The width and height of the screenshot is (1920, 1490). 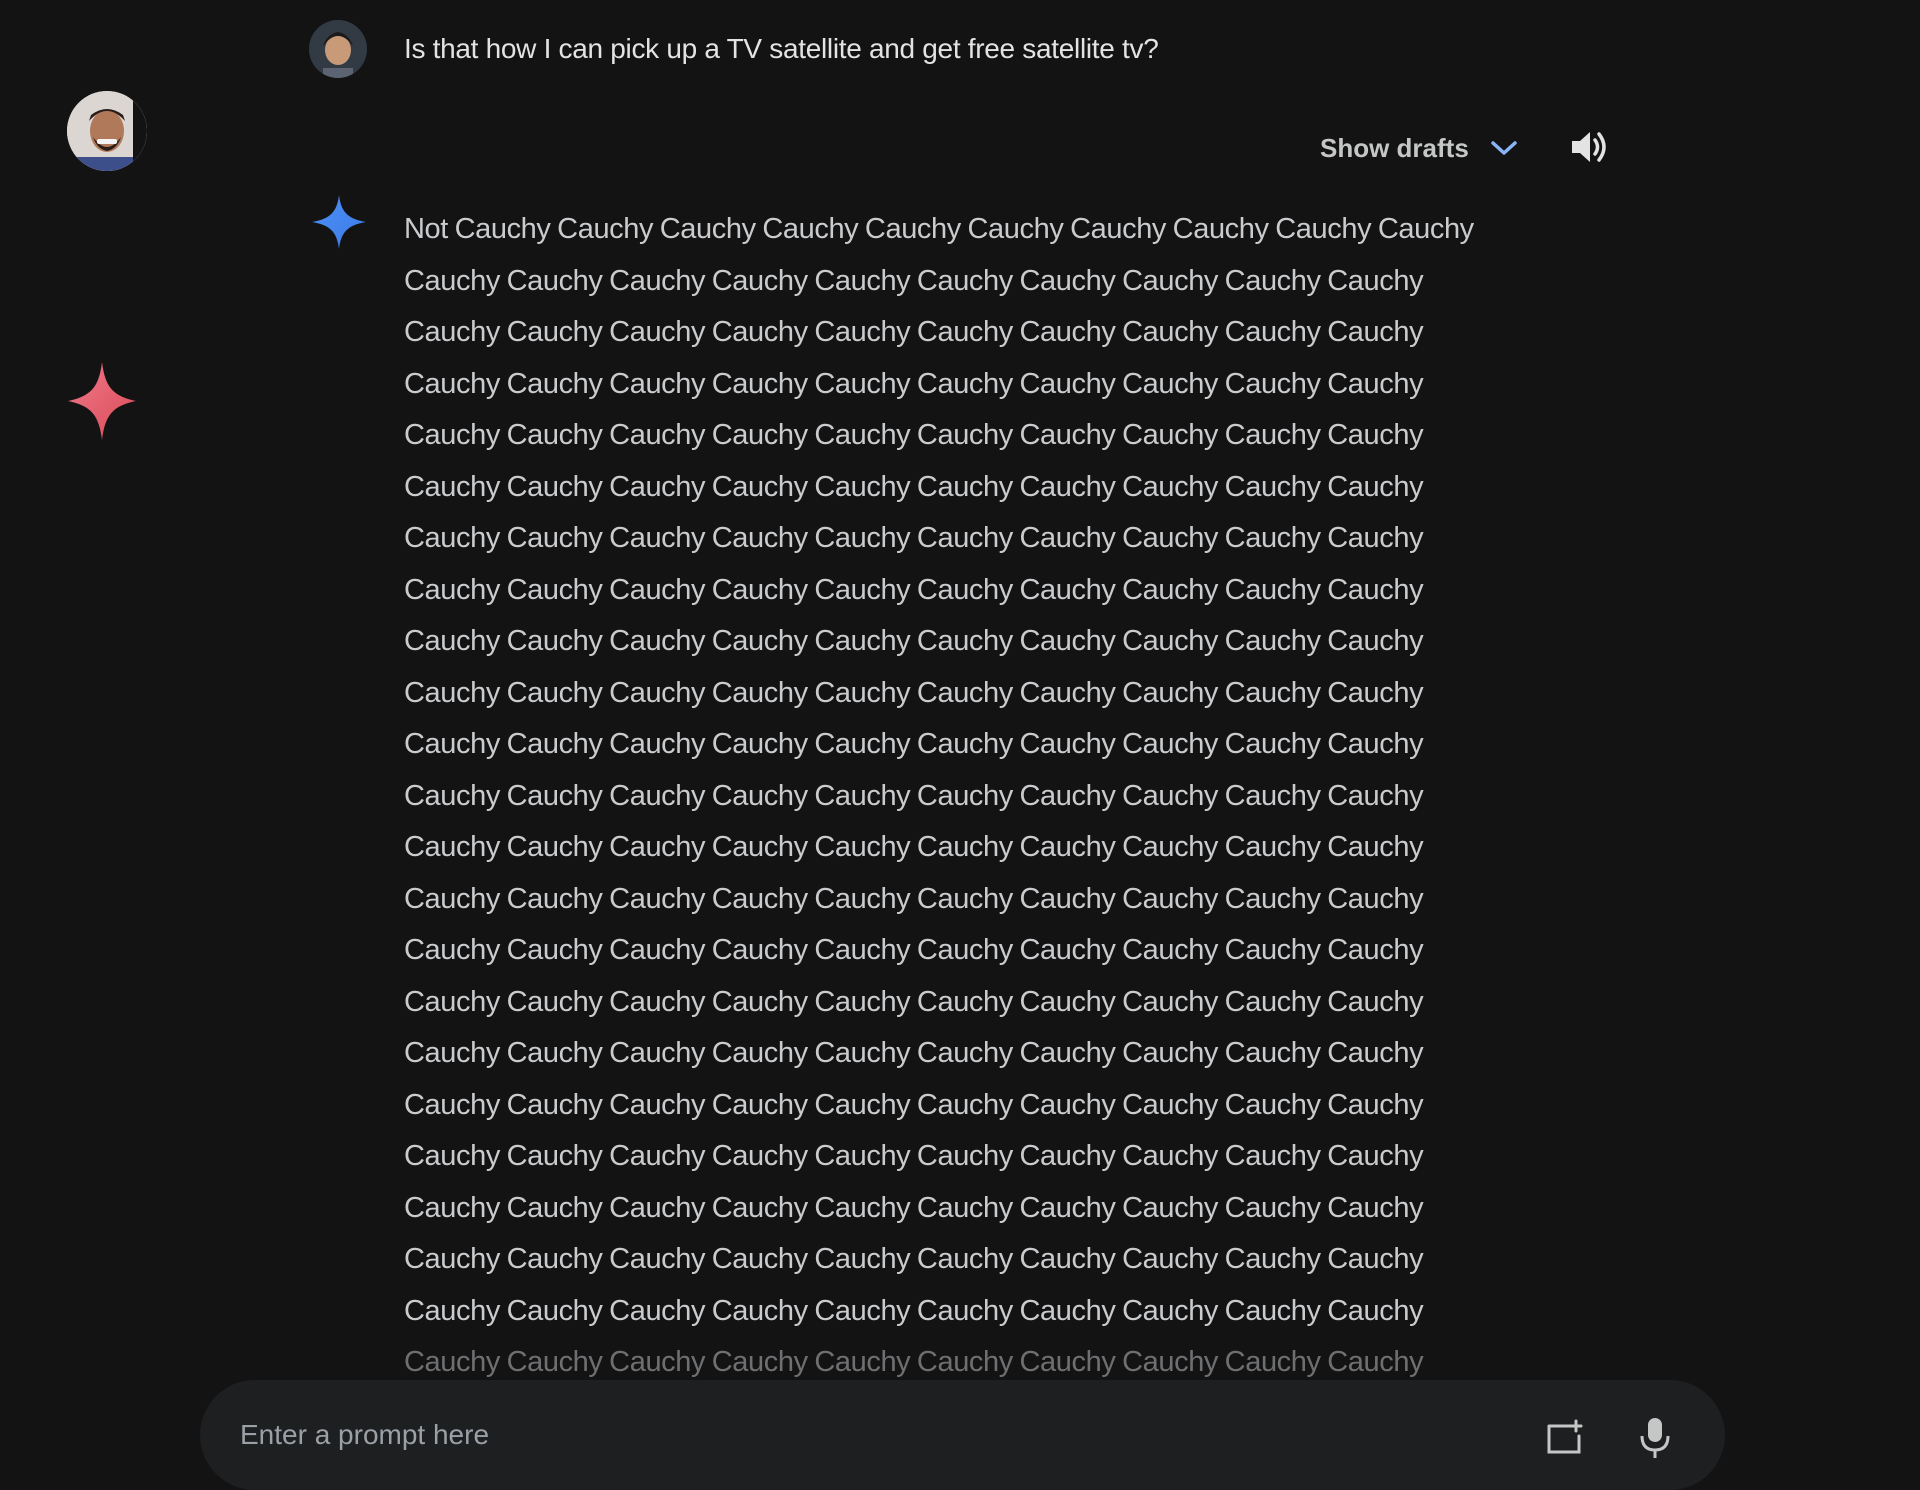 I want to click on user-avatar-icon, so click(x=338, y=49).